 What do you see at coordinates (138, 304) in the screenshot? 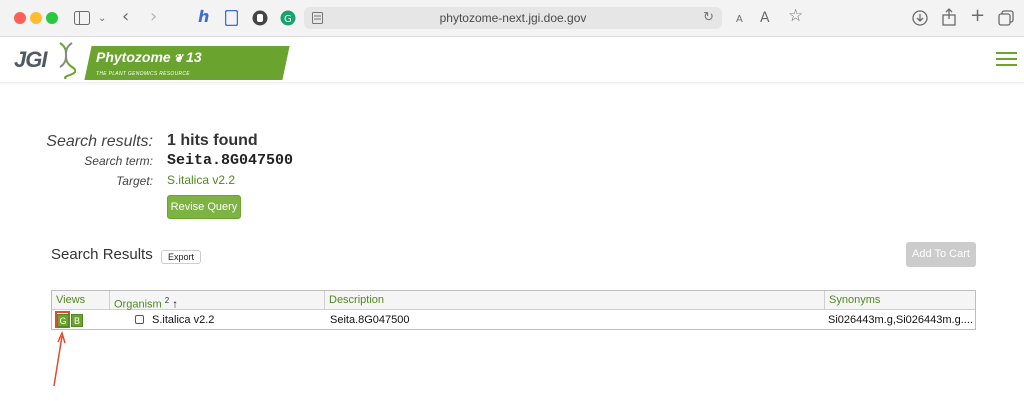
I see `column-organism-label: Organism` at bounding box center [138, 304].